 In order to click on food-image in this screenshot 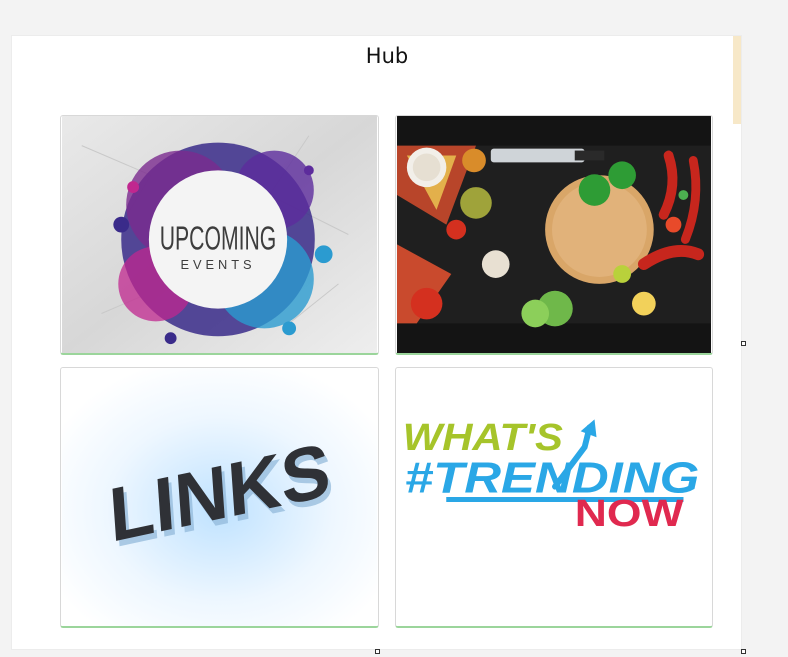, I will do `click(554, 234)`.